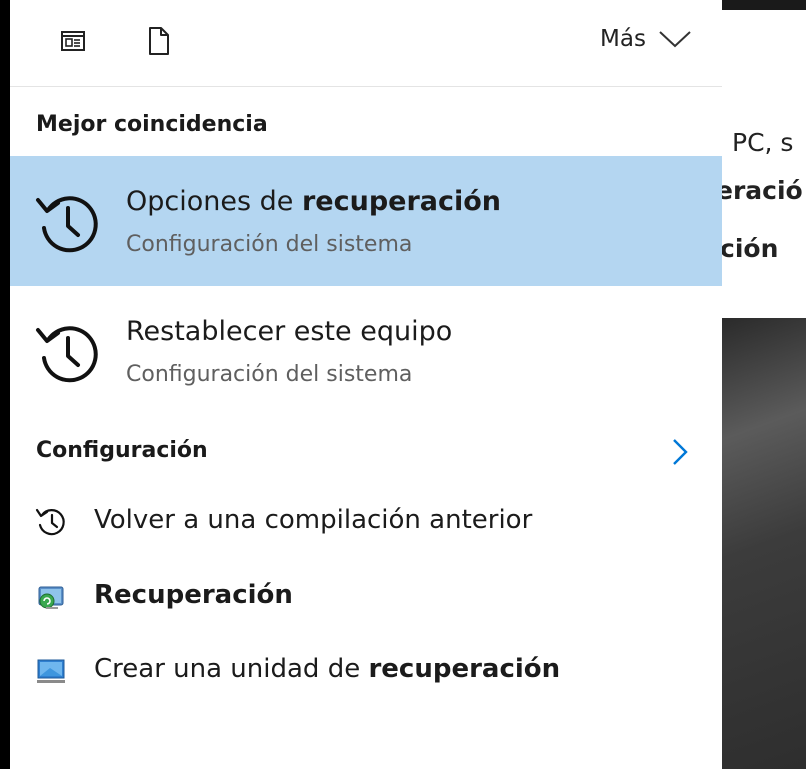  I want to click on item-label: Volver a una compilación anterior, so click(313, 520).